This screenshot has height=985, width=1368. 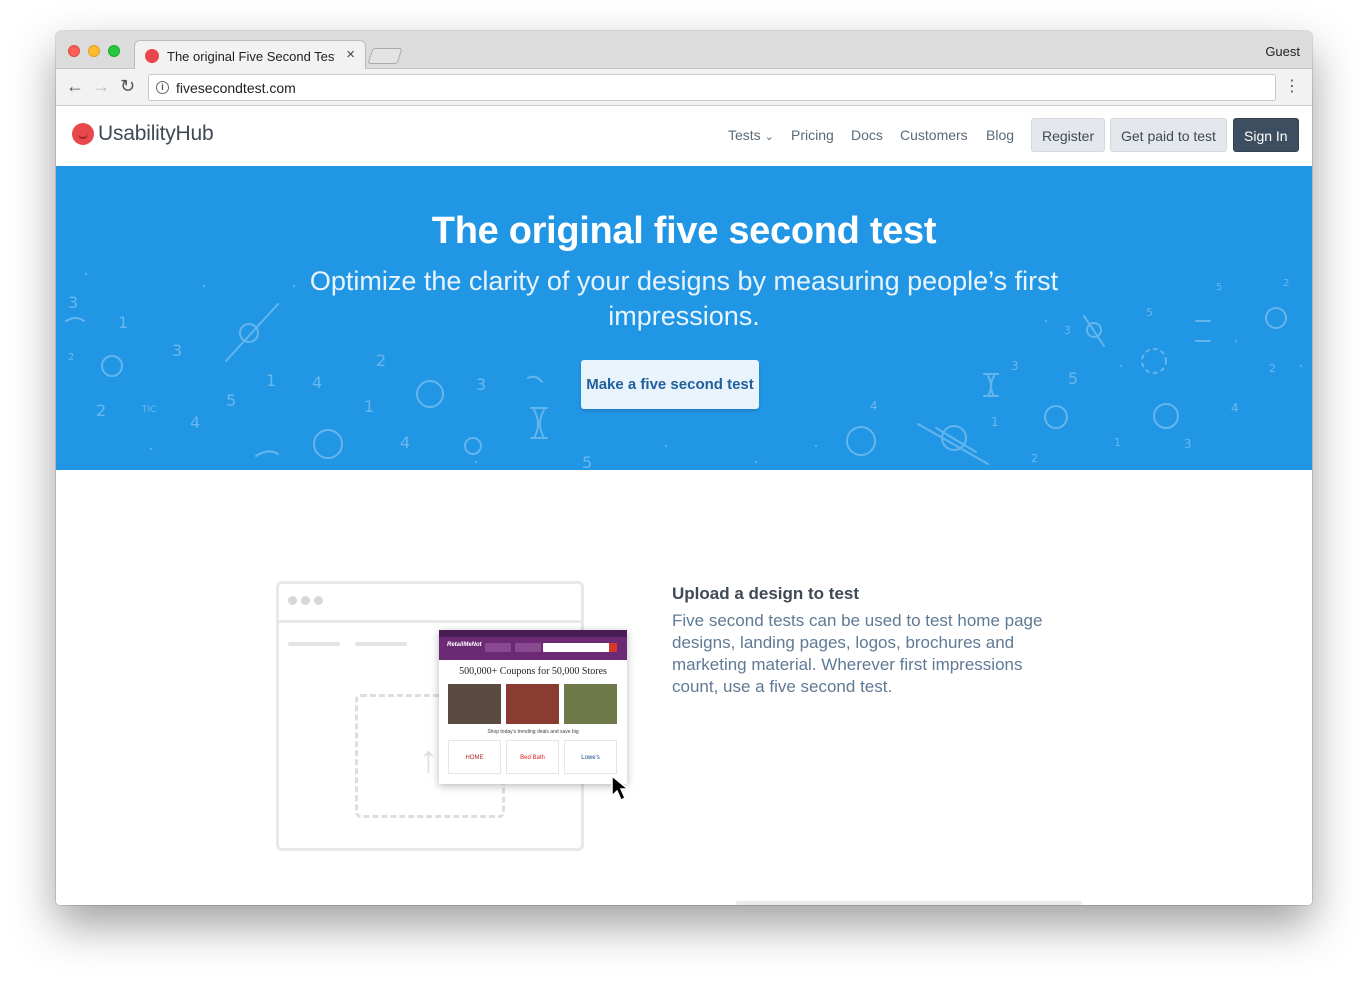 I want to click on thumbnail-logo: Bed Bath, so click(x=532, y=757).